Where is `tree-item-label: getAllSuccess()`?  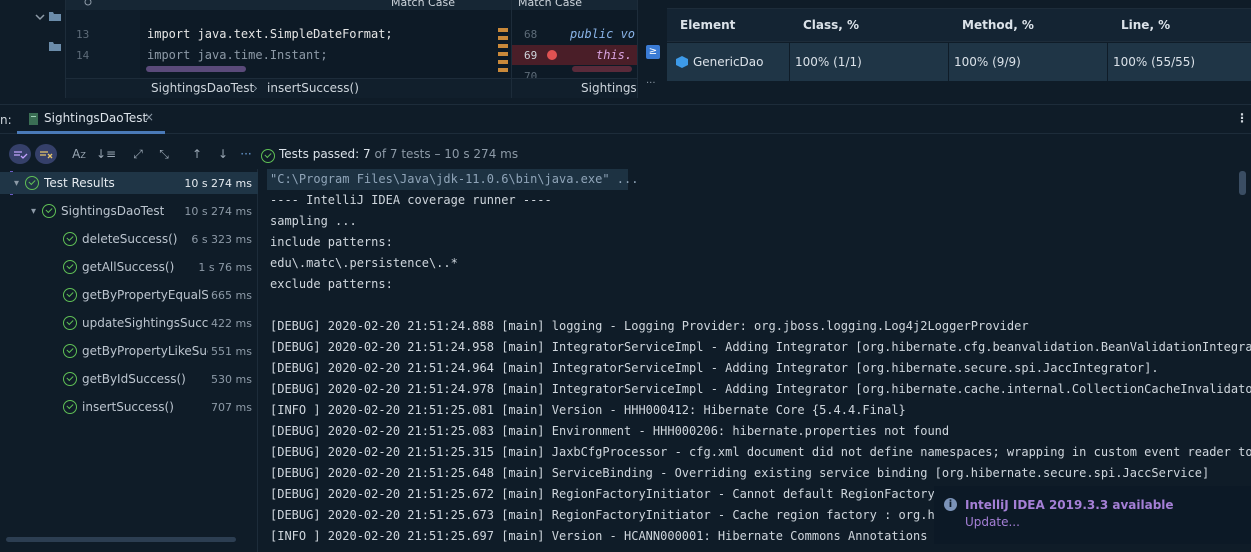
tree-item-label: getAllSuccess() is located at coordinates (128, 267).